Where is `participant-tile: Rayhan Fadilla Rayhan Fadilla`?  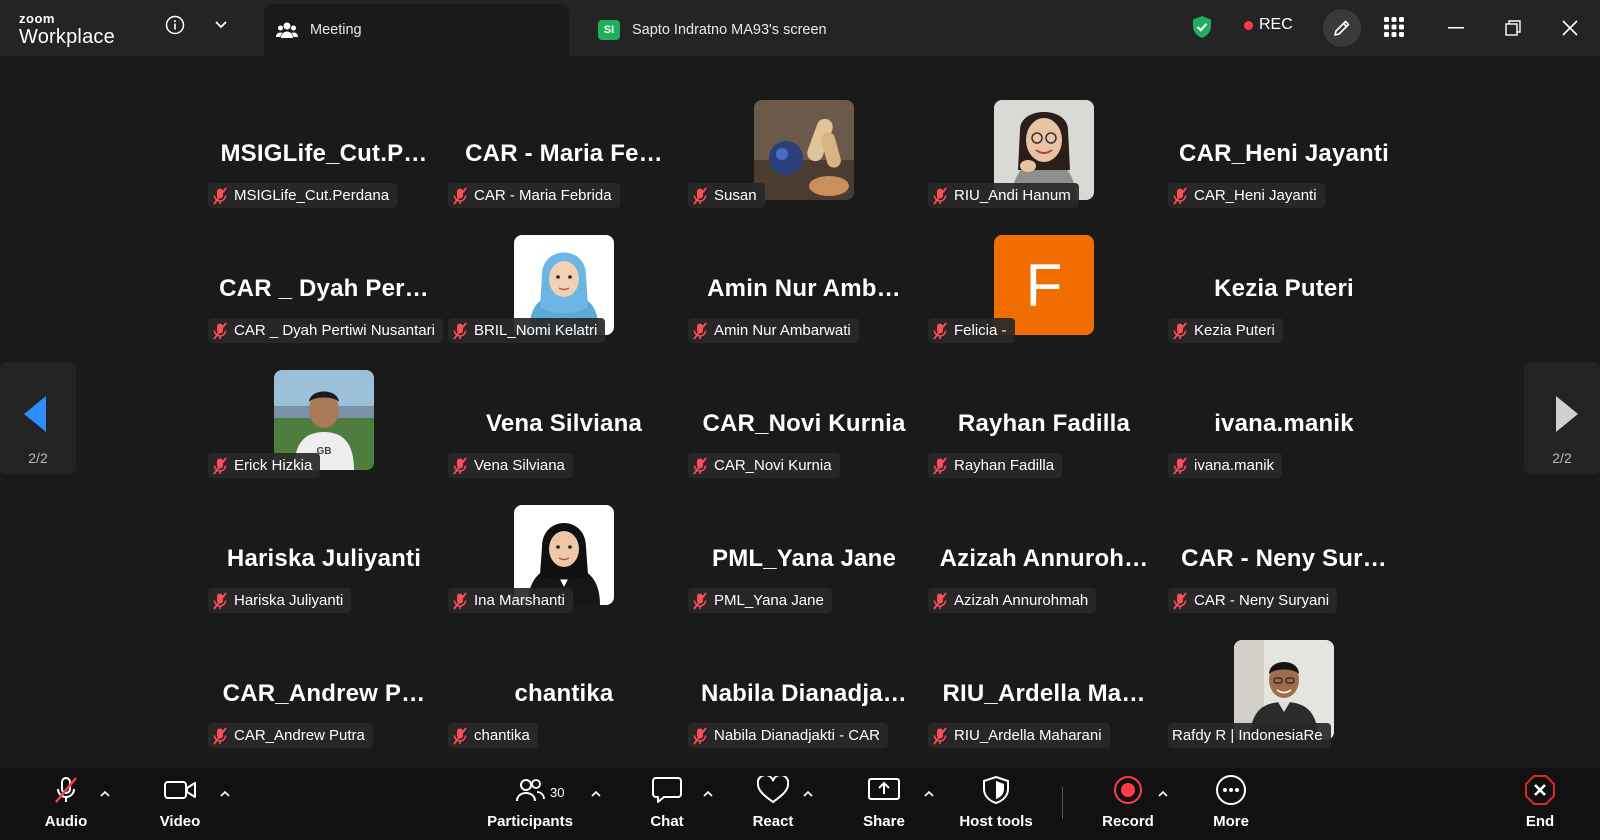 participant-tile: Rayhan Fadilla Rayhan Fadilla is located at coordinates (1044, 431).